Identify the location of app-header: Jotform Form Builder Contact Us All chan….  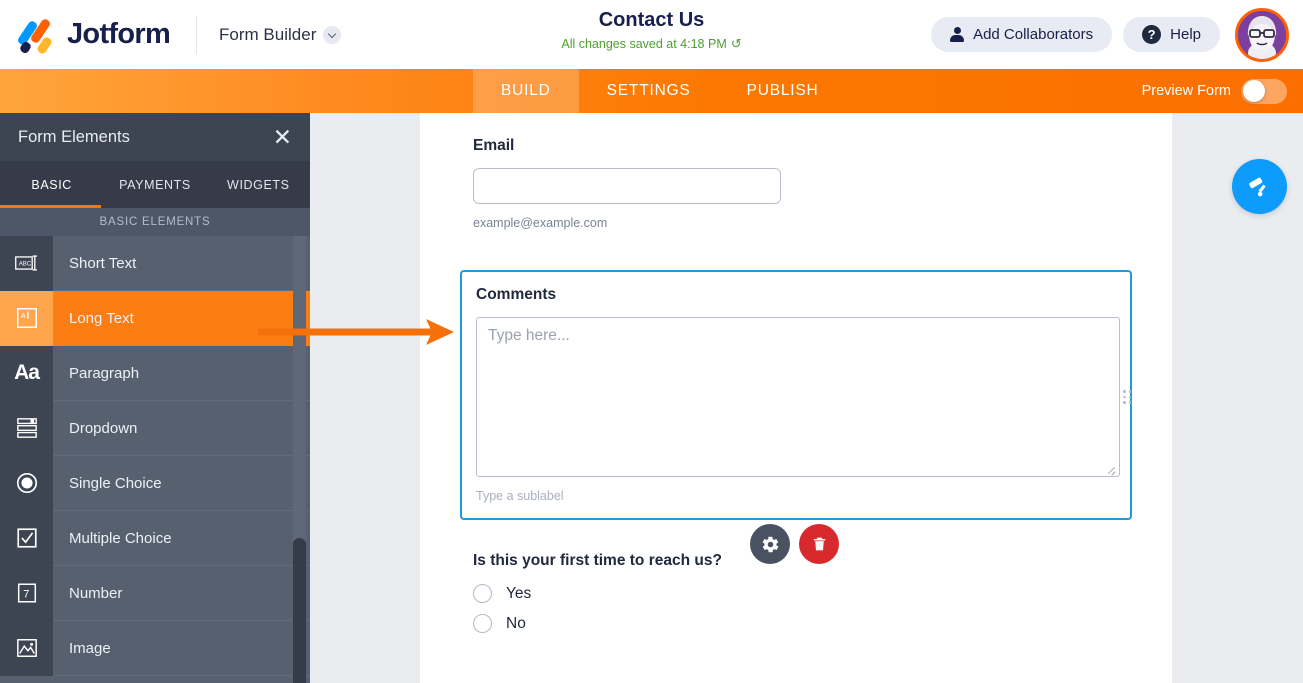
(651, 34).